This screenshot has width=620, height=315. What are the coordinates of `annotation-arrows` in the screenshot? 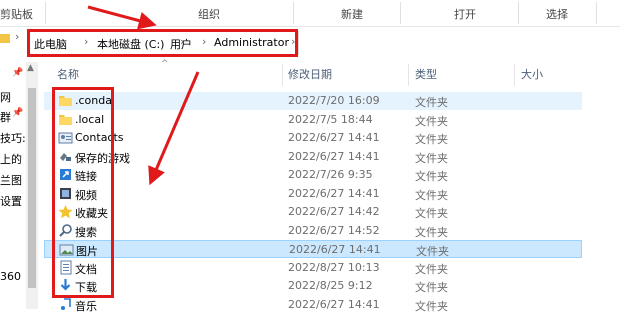 It's located at (143, 95).